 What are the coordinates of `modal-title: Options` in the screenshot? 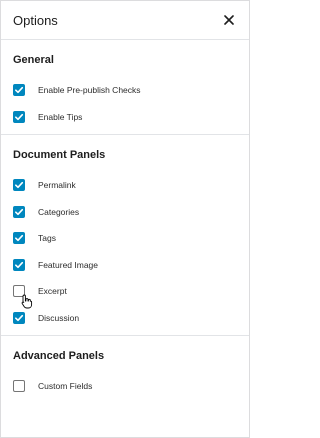 It's located at (35, 20).